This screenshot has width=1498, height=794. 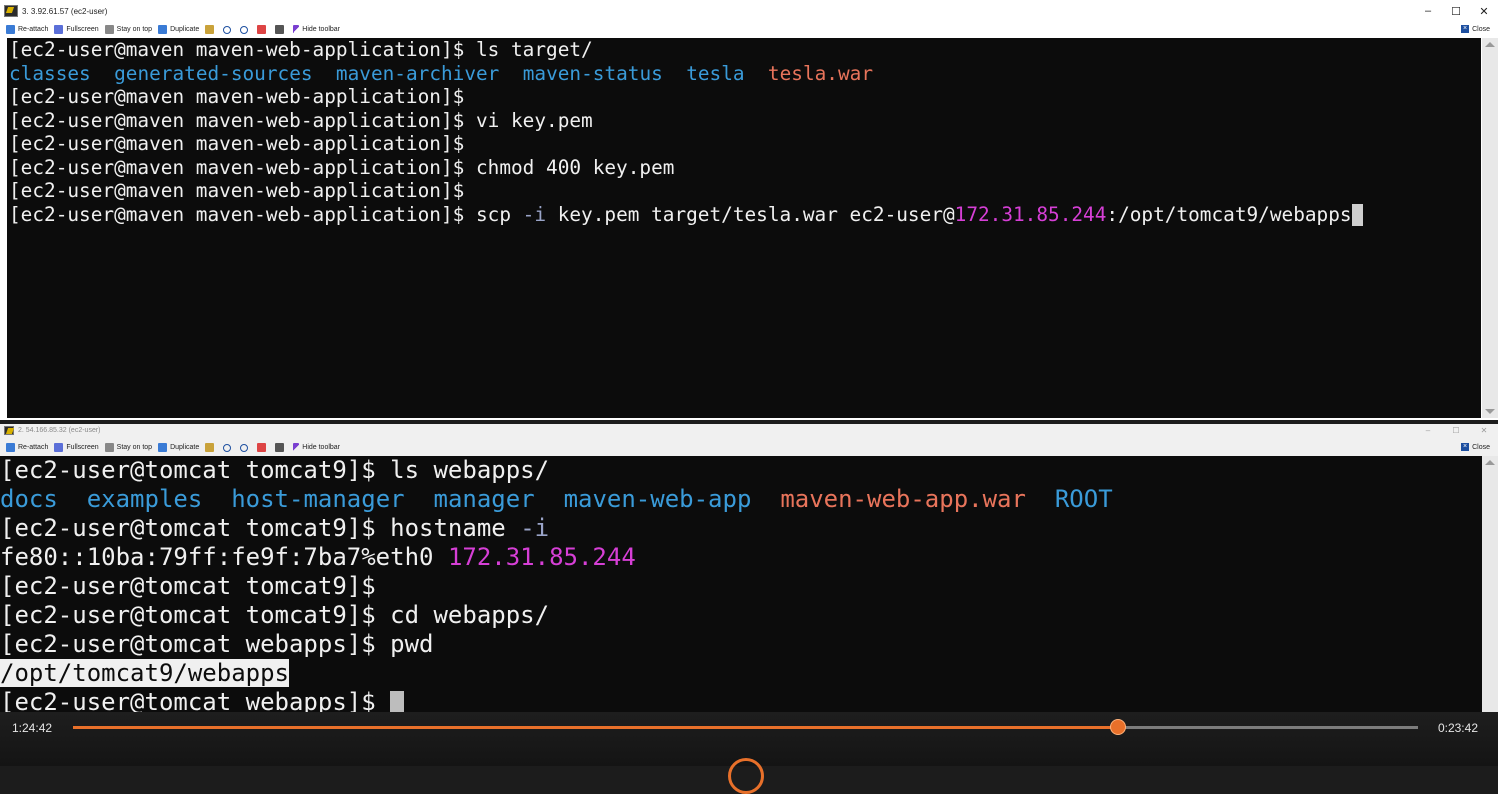 I want to click on elapsed-time: 1:24:42, so click(x=32, y=728).